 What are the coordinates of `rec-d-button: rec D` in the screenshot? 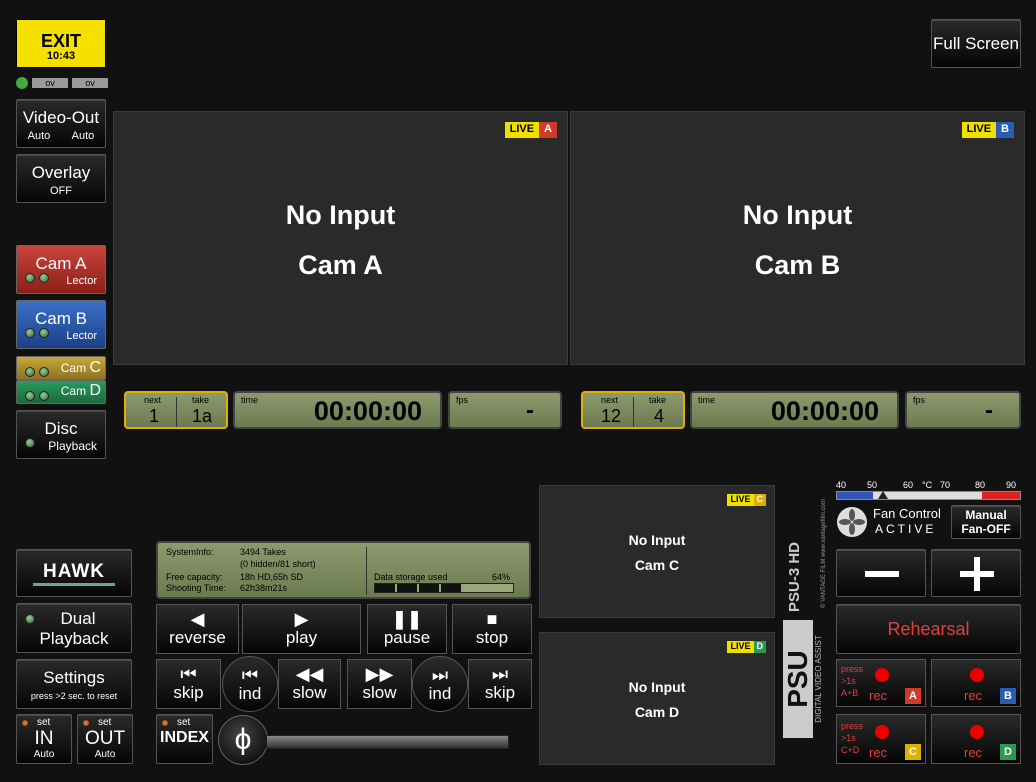 It's located at (976, 739).